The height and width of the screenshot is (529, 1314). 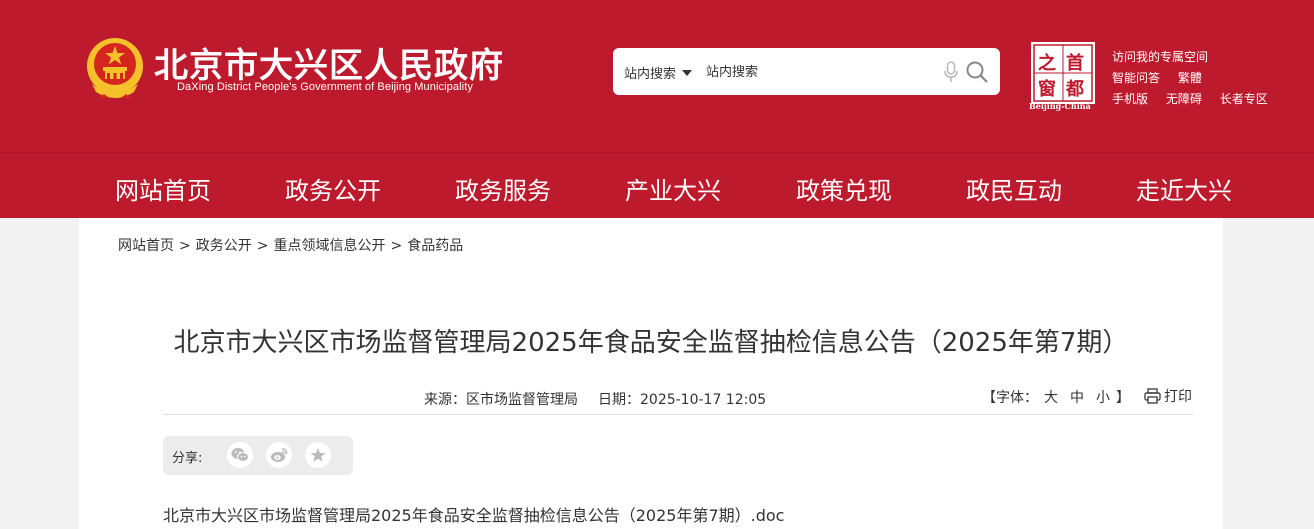 I want to click on share-label: 分享:, so click(x=187, y=458).